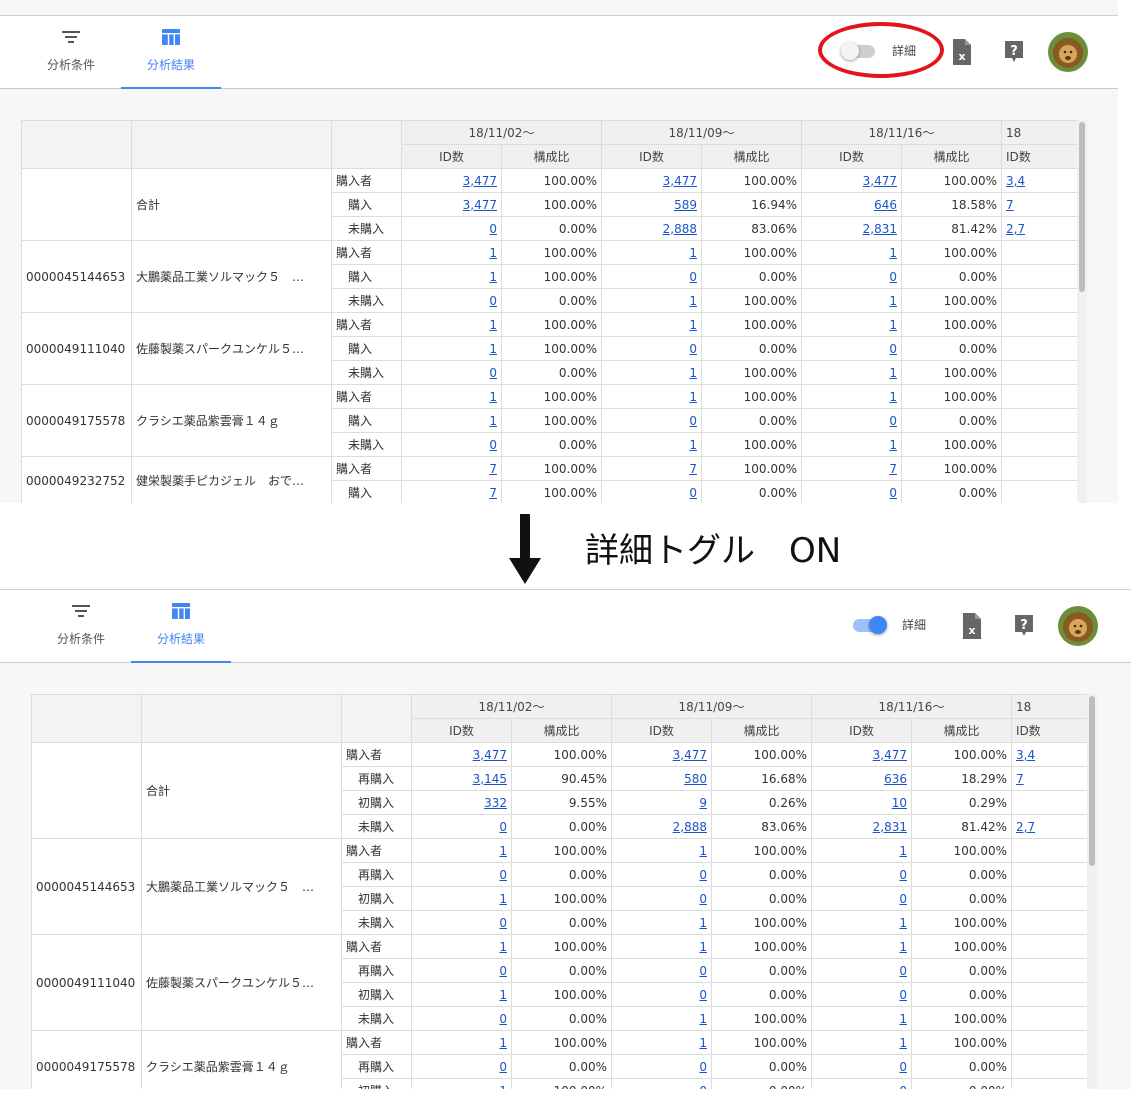  What do you see at coordinates (885, 205) in the screenshot?
I see `id-count-link: 646` at bounding box center [885, 205].